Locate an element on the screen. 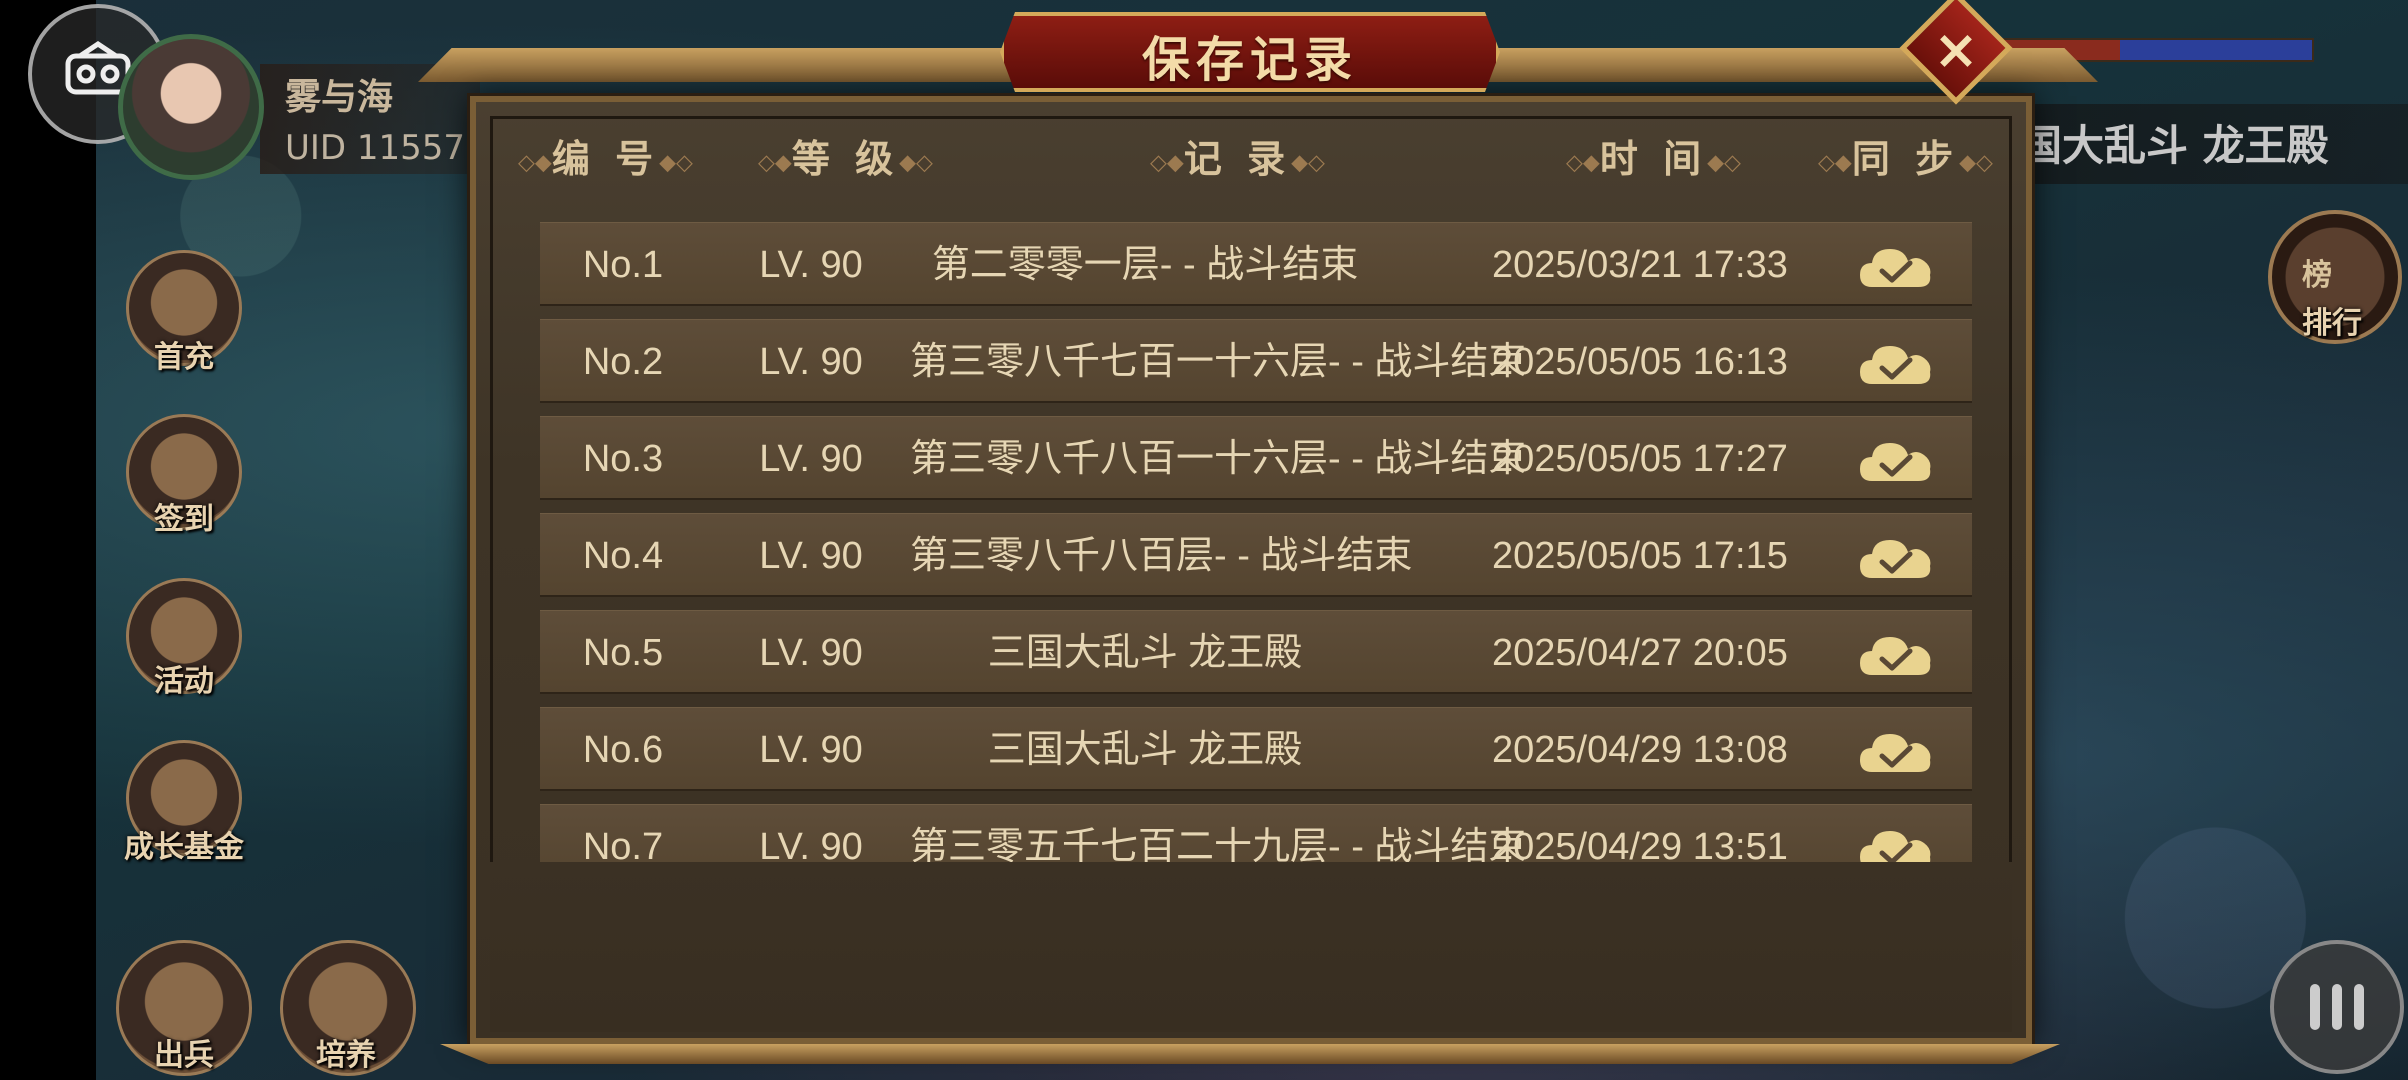 Image resolution: width=2408 pixels, height=1080 pixels. record-time: 2025/05/05 17:27 is located at coordinates (1640, 459).